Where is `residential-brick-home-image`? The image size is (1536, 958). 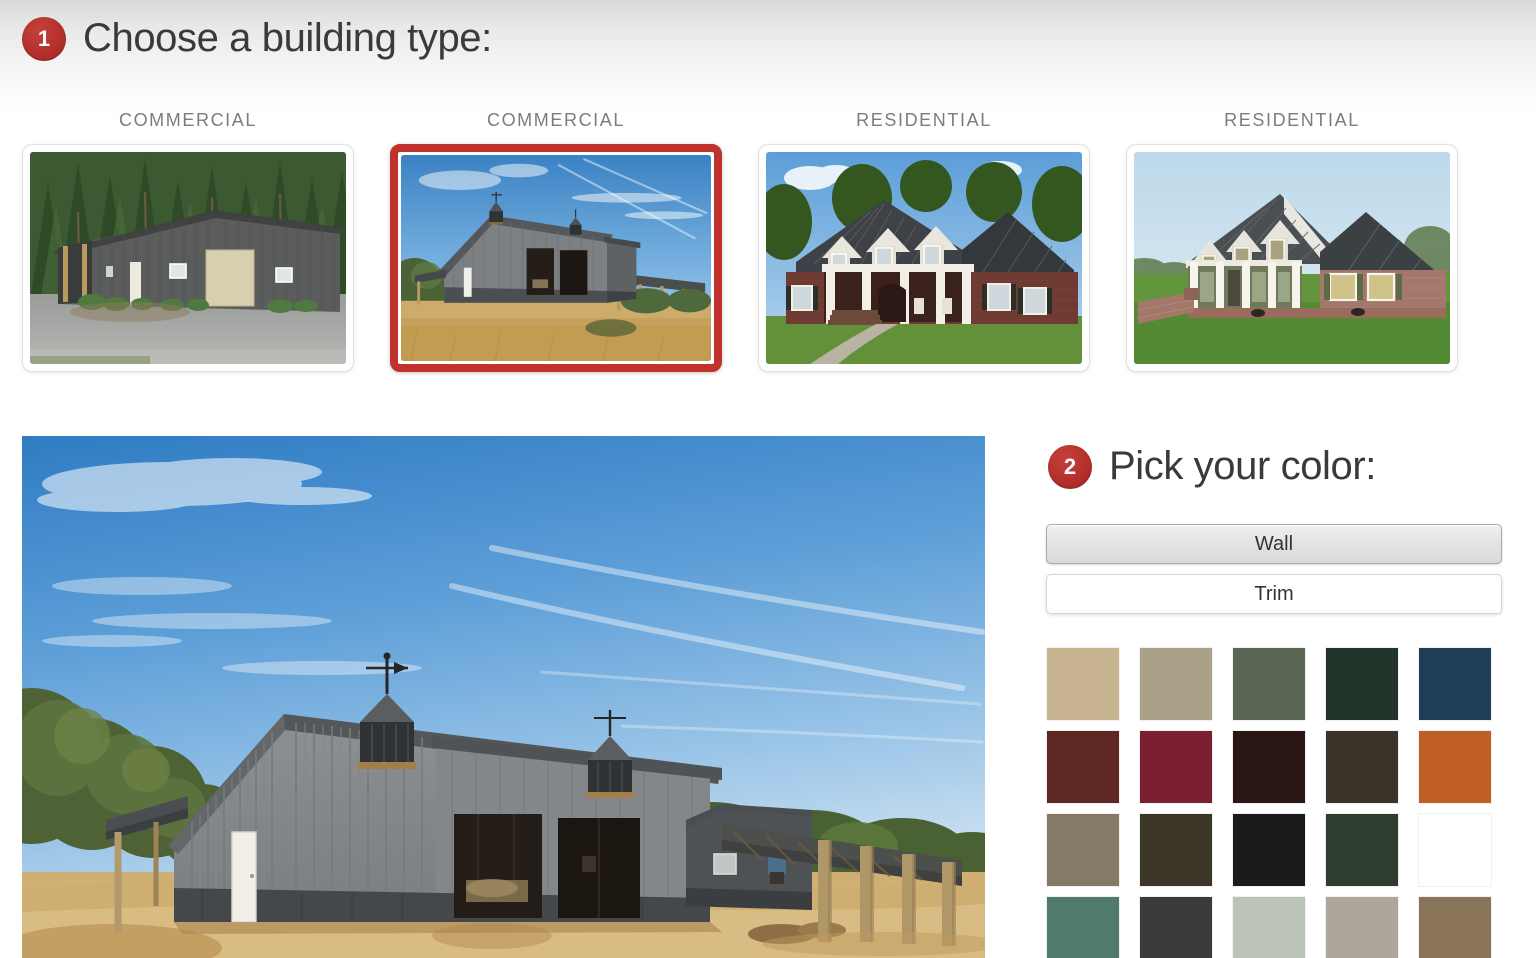
residential-brick-home-image is located at coordinates (924, 258).